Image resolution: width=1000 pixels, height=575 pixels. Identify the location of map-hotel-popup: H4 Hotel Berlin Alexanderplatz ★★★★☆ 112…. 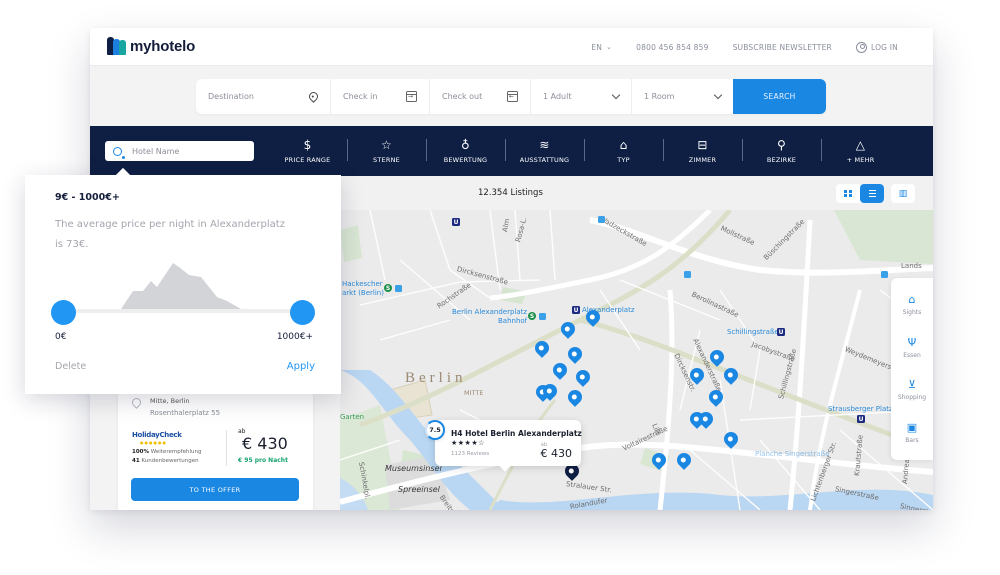
(508, 443).